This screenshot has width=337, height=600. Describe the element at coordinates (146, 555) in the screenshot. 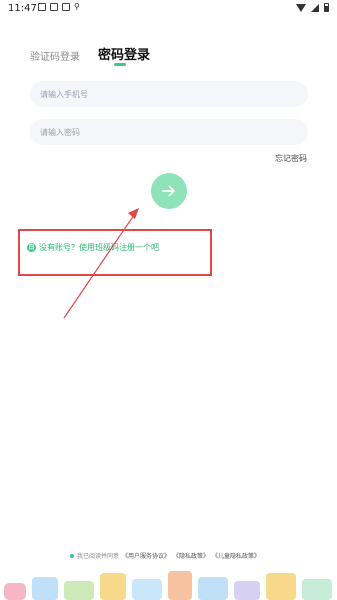

I see `service-agreement-link: 《用户服务协议》` at that location.